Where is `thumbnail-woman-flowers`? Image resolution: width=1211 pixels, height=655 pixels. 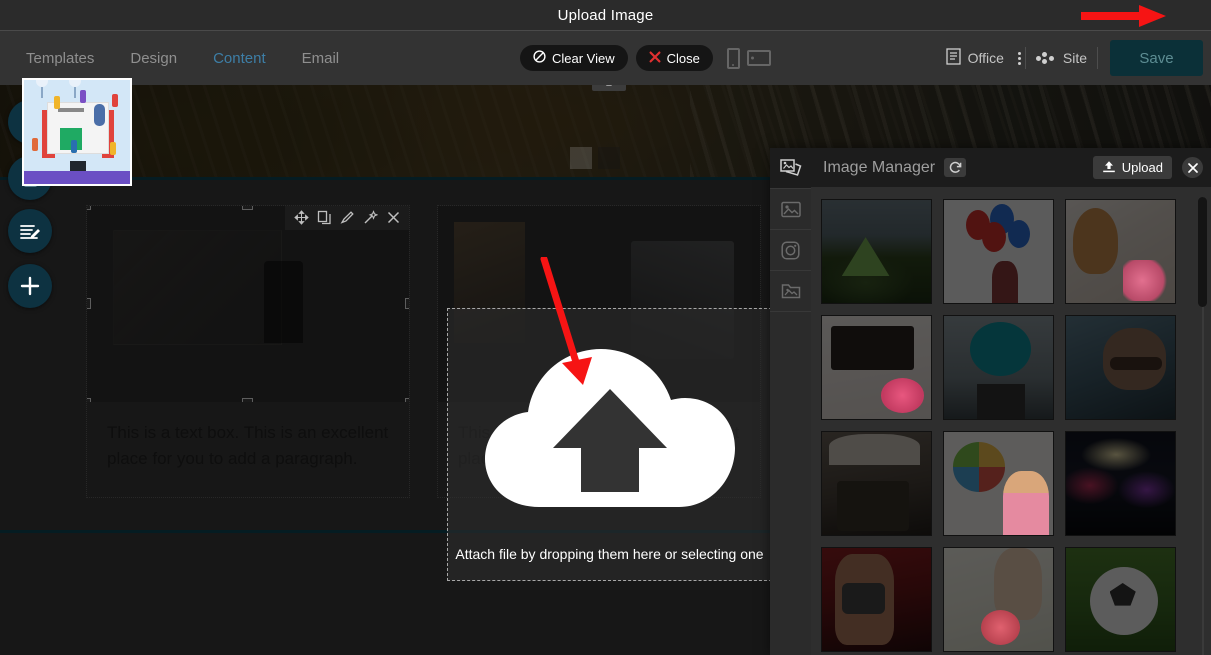
thumbnail-woman-flowers is located at coordinates (998, 599).